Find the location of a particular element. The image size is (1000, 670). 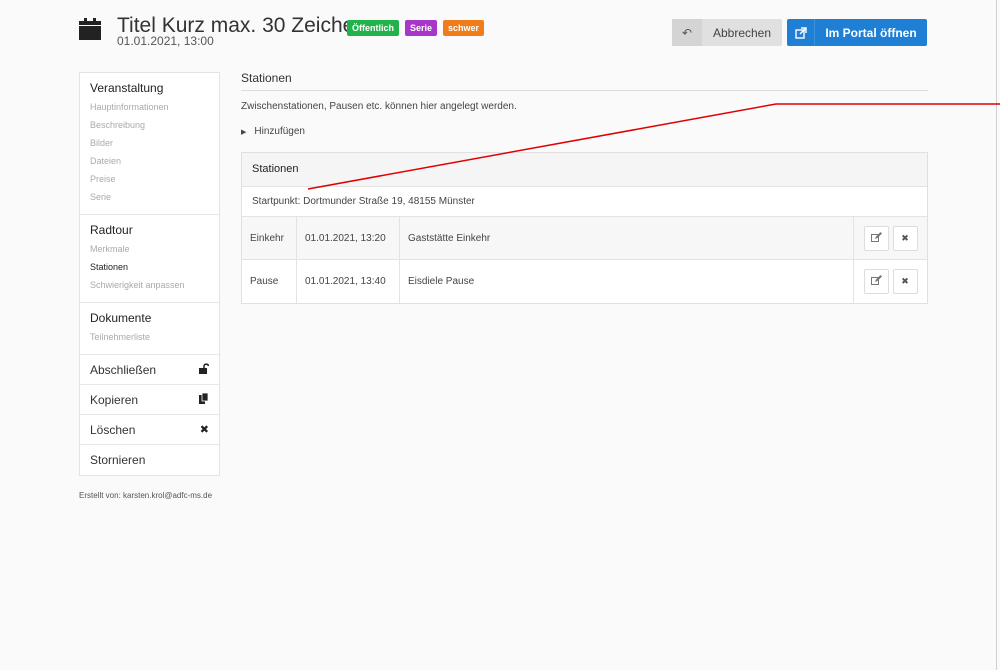

copy-icon is located at coordinates (204, 399).